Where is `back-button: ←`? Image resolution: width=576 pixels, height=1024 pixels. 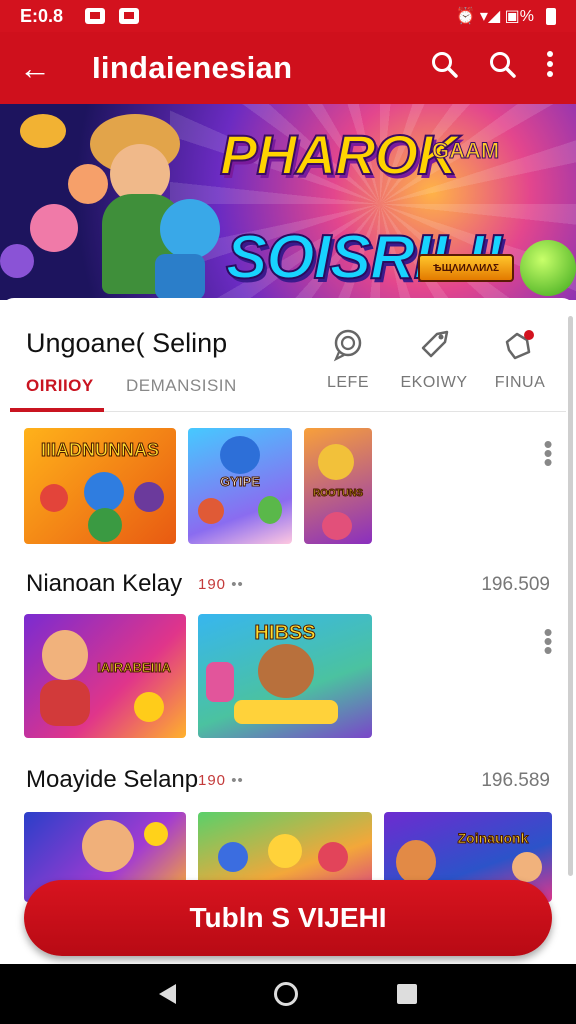
back-button: ← is located at coordinates (35, 68).